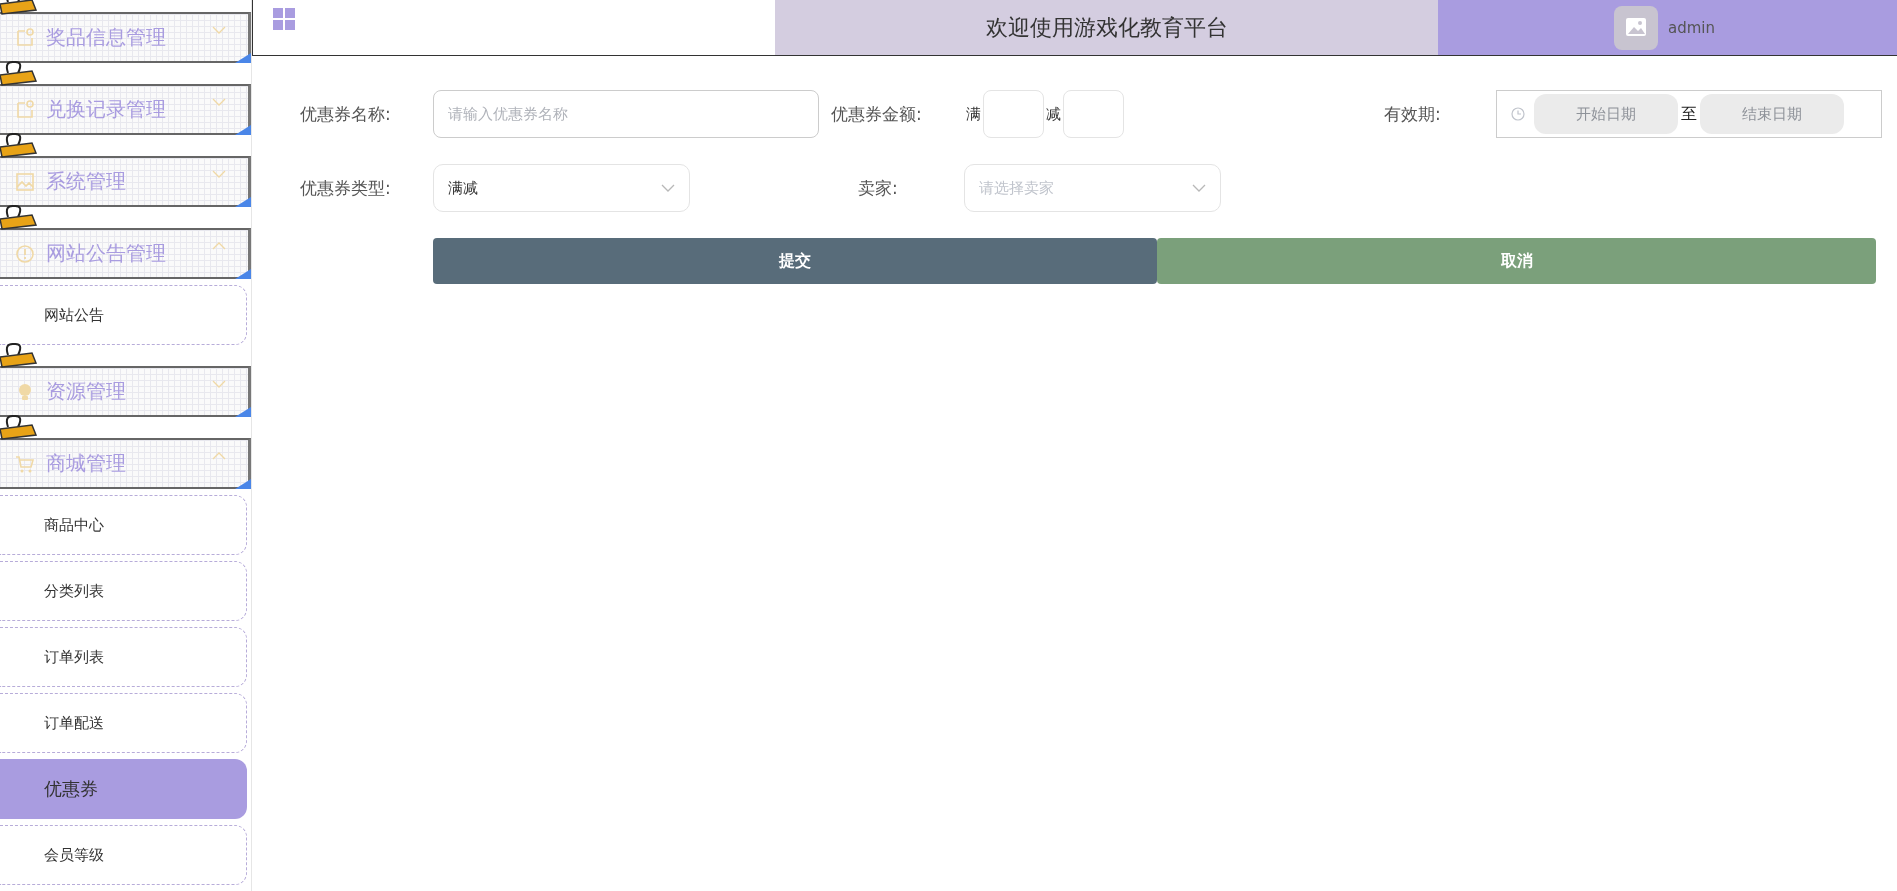 This screenshot has height=891, width=1897. I want to click on menu-title: 奖品信息管理, so click(106, 37).